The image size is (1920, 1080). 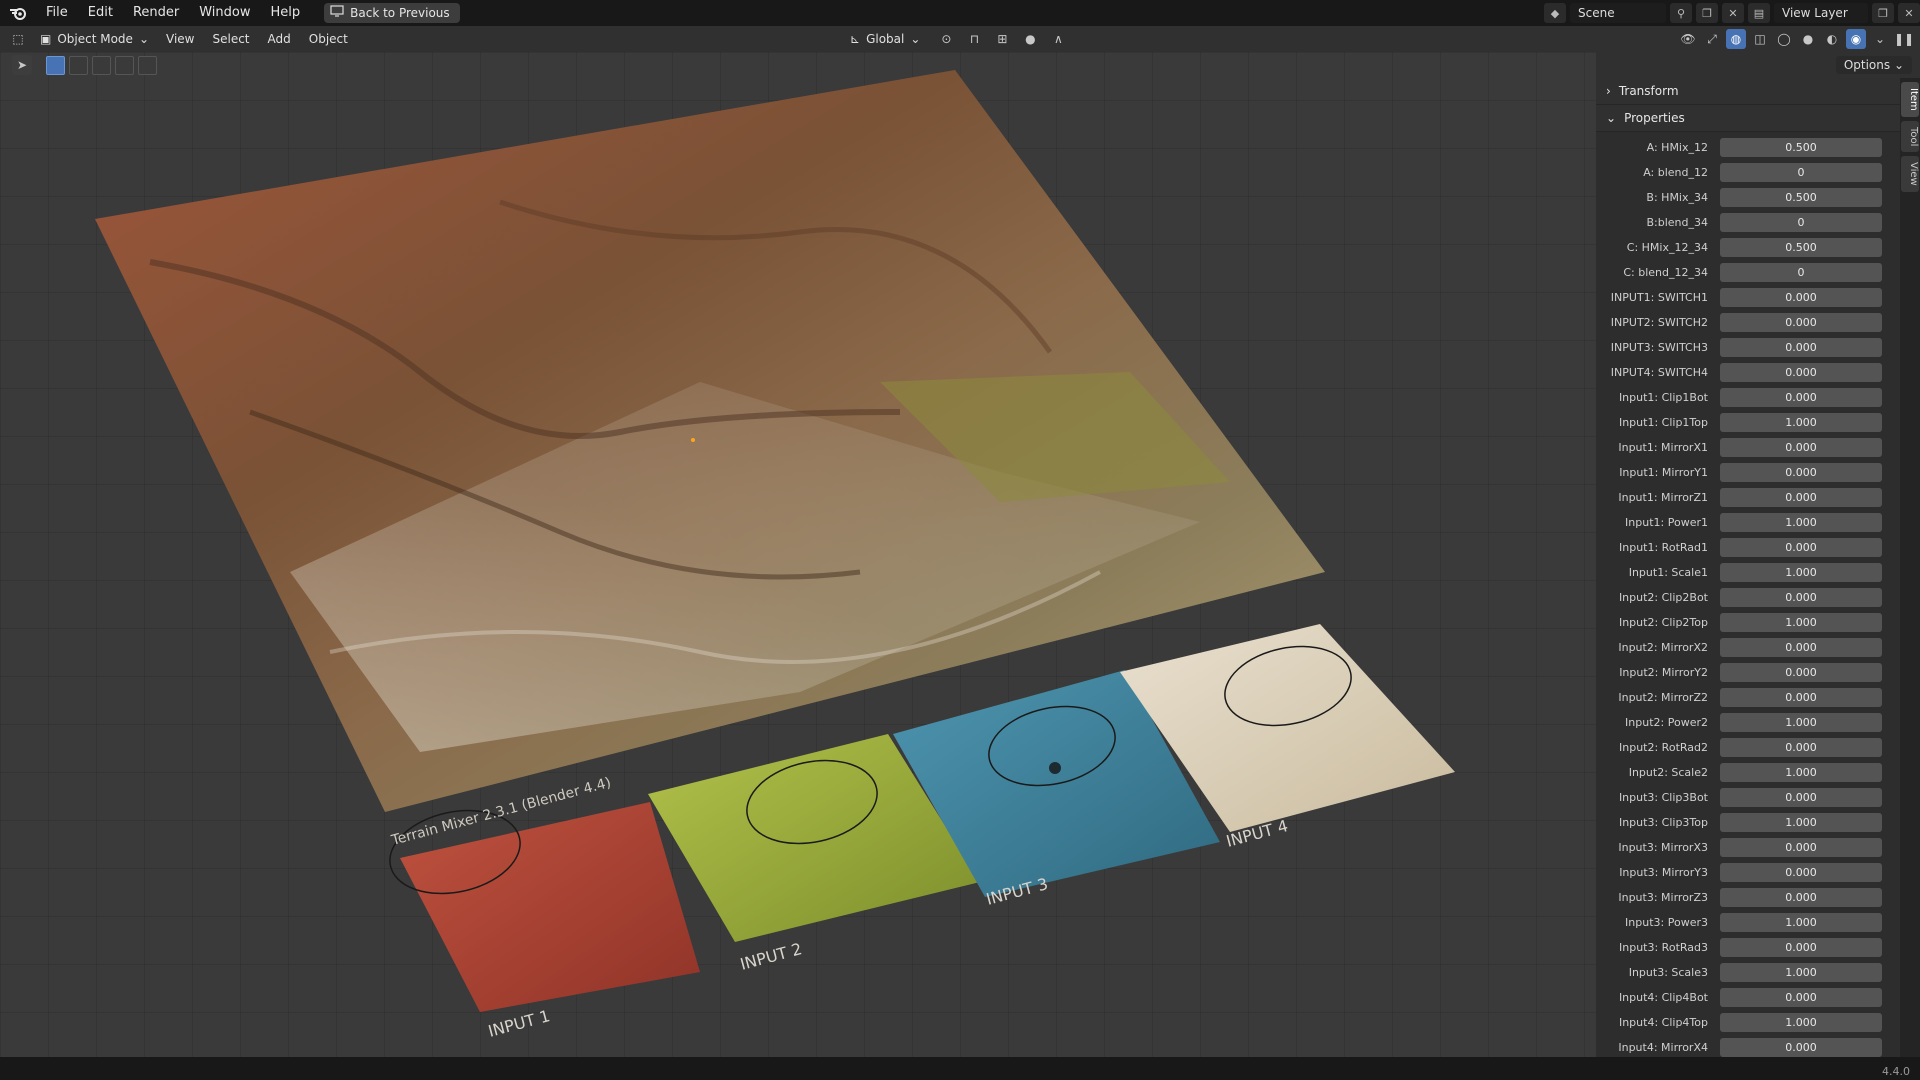 I want to click on property-label: A: blend_12, so click(x=1675, y=172).